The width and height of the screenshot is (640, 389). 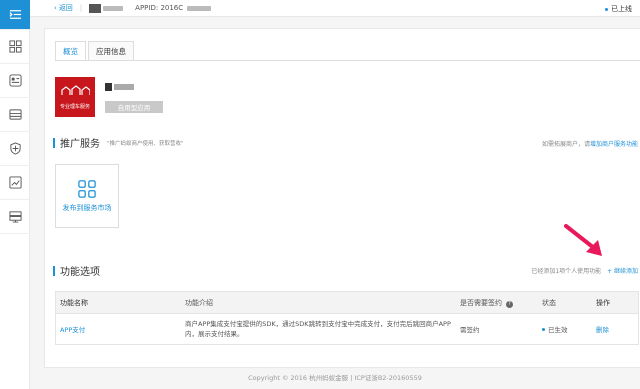 I want to click on publish-to-market-card: 发布到服务市场, so click(x=87, y=196).